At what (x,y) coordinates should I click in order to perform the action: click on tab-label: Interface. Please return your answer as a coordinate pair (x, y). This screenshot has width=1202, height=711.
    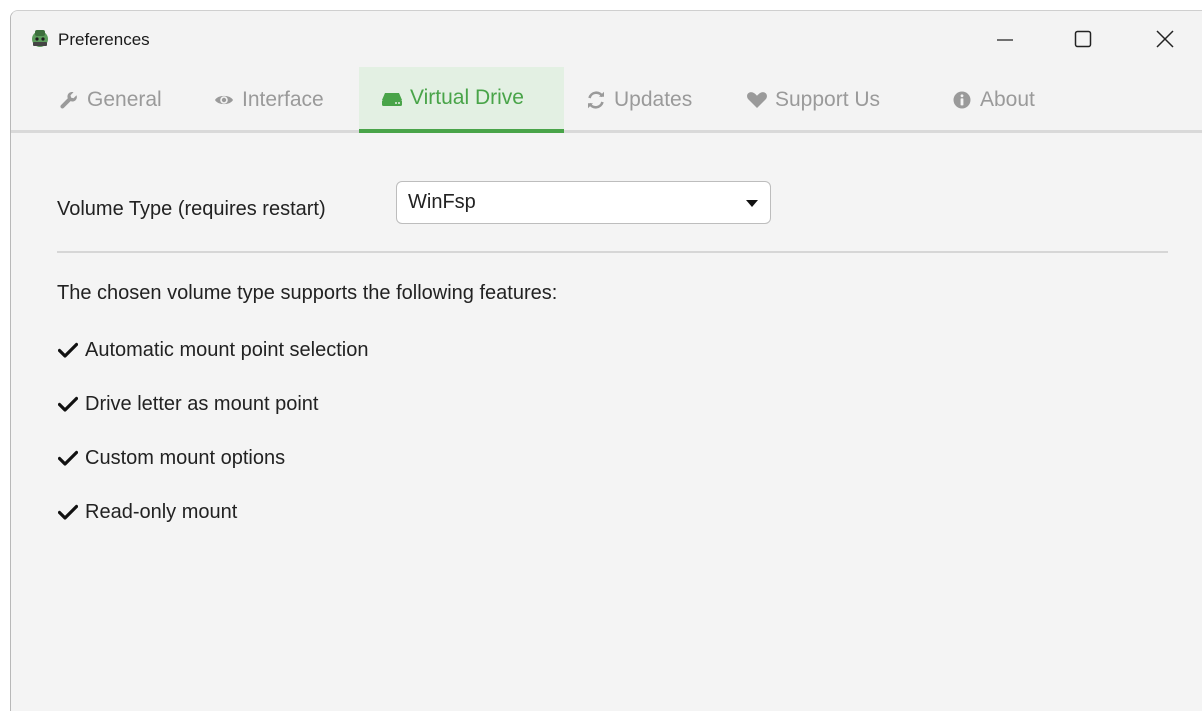
    Looking at the image, I should click on (283, 99).